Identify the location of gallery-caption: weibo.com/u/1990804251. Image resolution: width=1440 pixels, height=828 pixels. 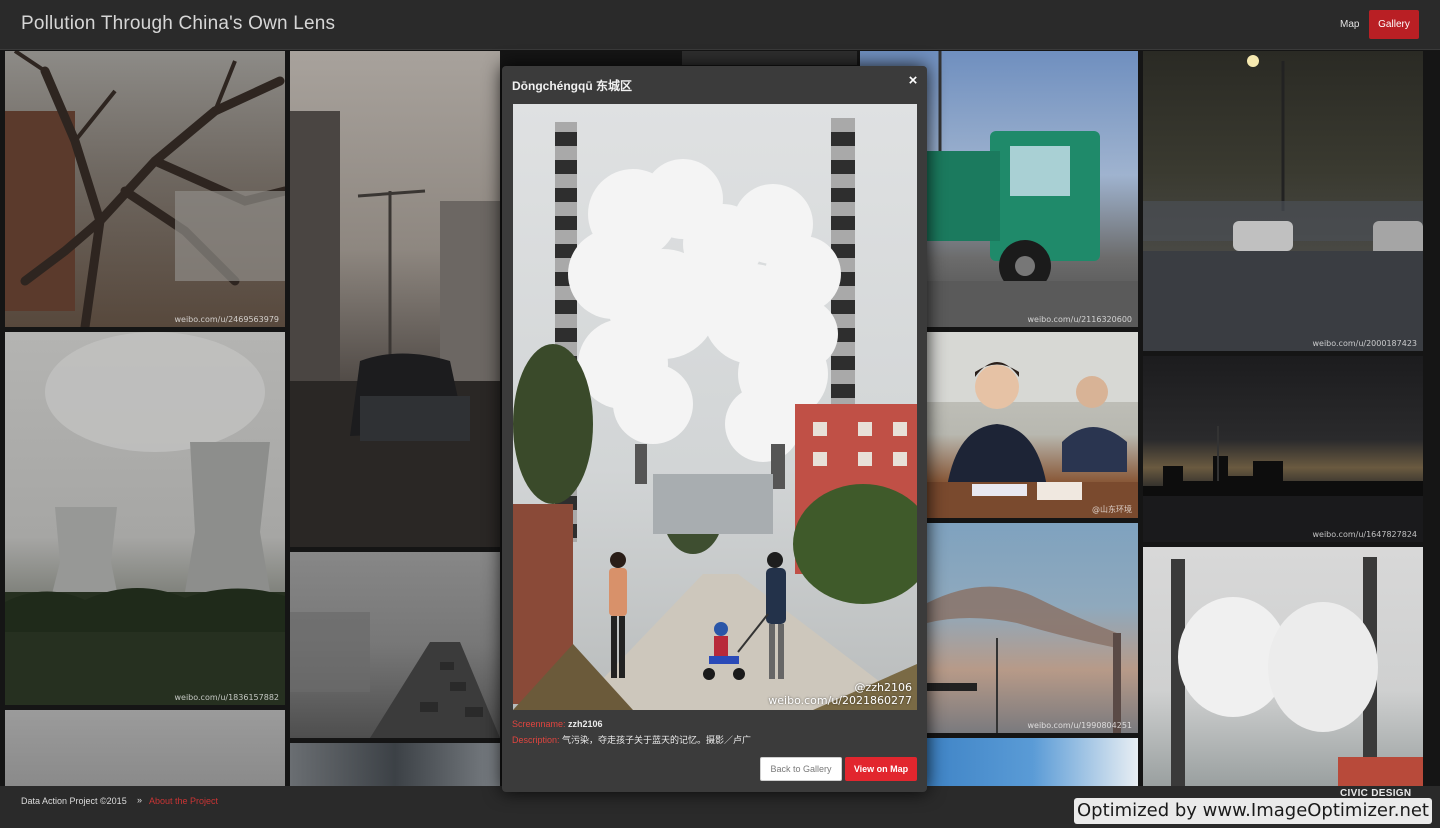
(1079, 725).